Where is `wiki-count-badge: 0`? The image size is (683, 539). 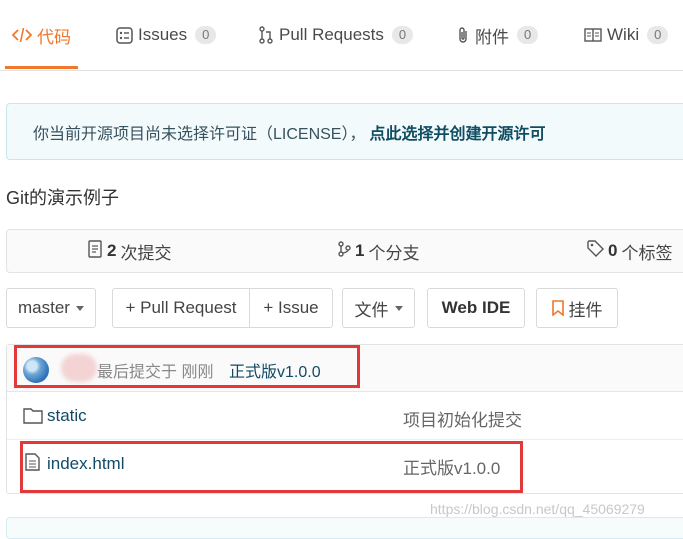 wiki-count-badge: 0 is located at coordinates (658, 35).